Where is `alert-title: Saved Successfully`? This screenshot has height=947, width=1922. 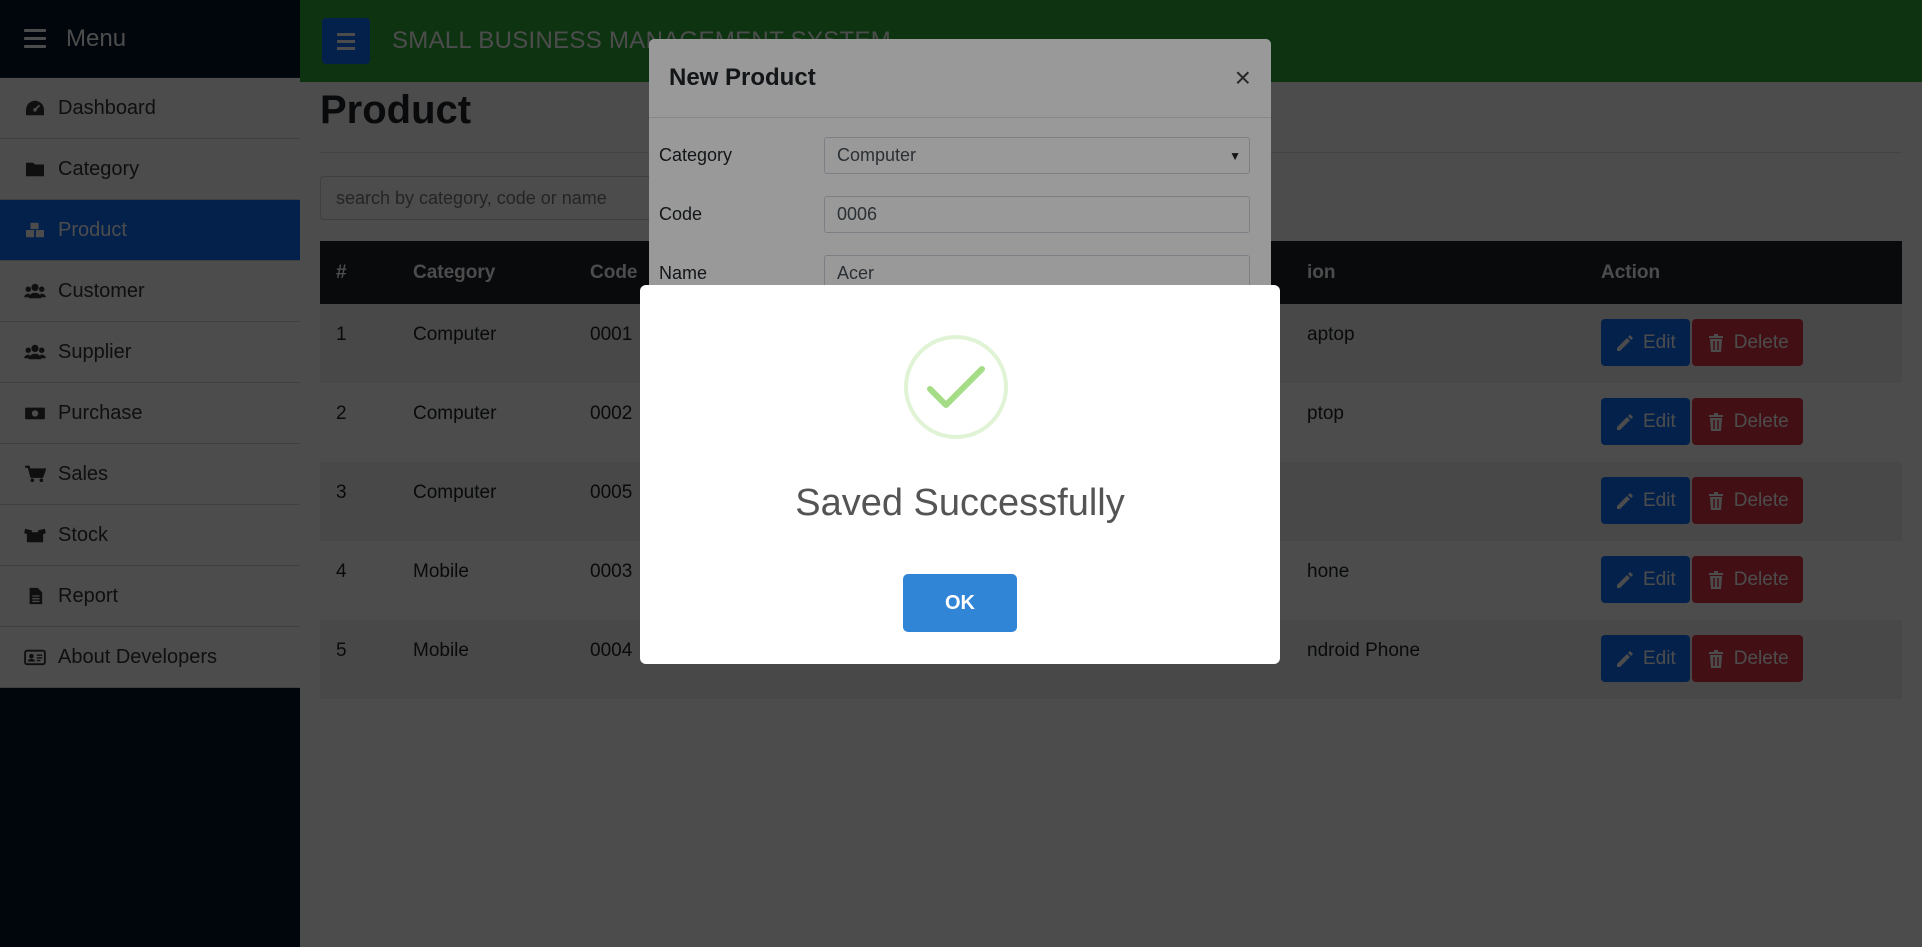
alert-title: Saved Successfully is located at coordinates (960, 503).